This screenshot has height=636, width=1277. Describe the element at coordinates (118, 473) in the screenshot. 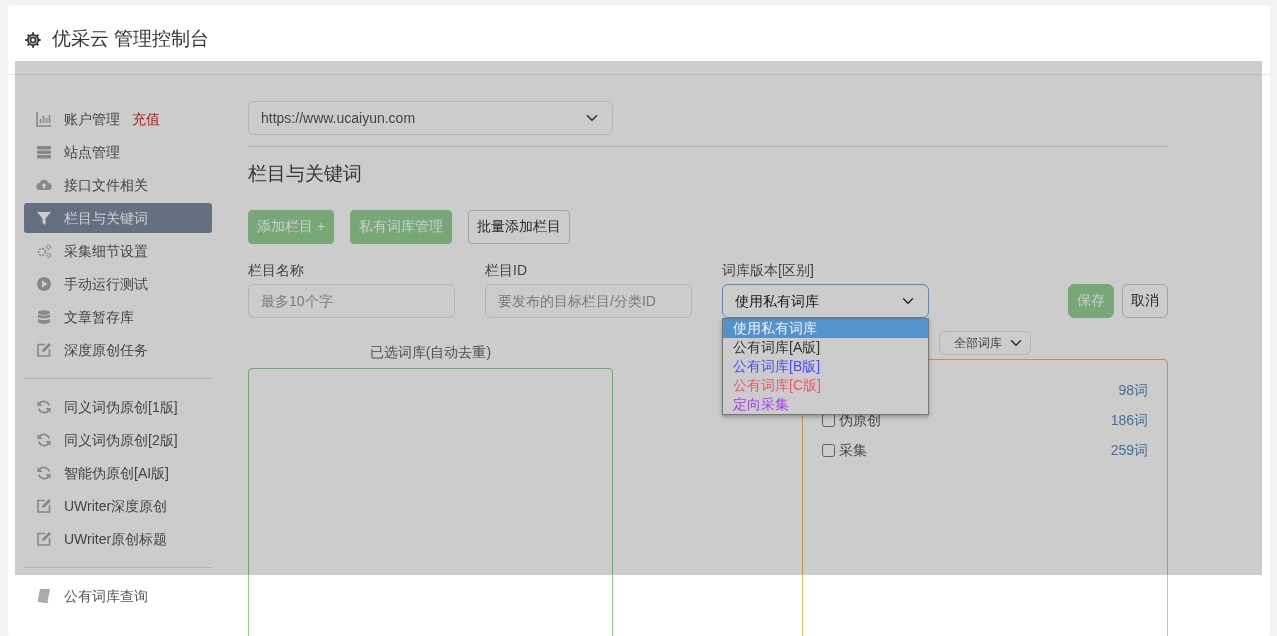

I see `sidebar-item: 智能伪原创[AI版]` at that location.